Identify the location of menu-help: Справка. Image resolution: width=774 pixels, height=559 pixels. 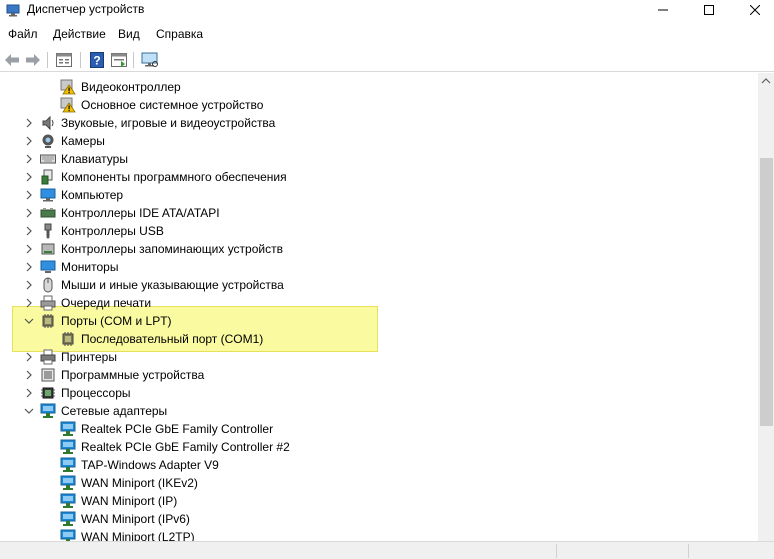
(179, 34).